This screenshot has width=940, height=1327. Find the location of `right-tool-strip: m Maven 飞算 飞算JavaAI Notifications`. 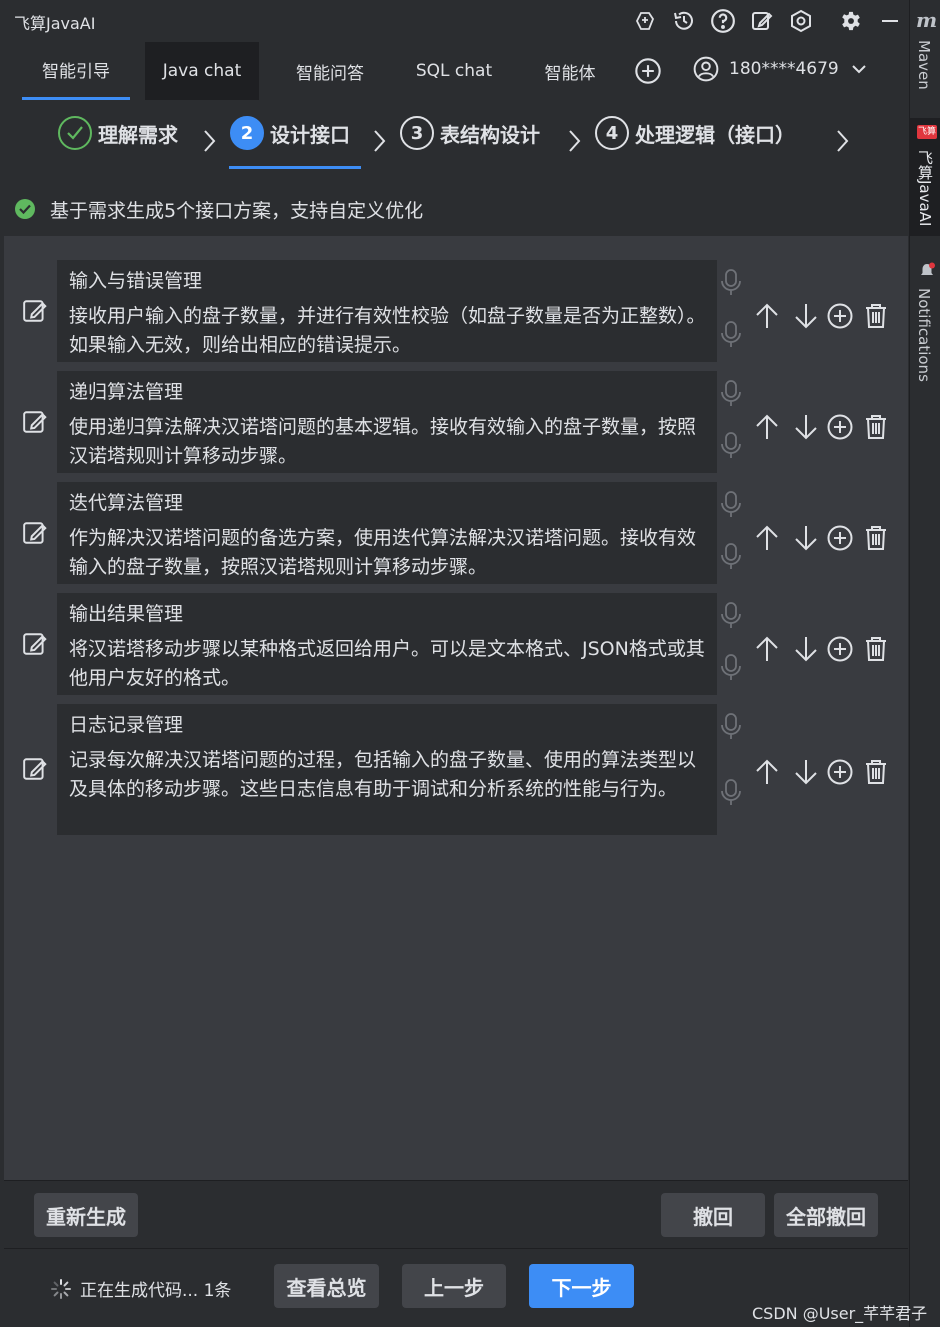

right-tool-strip: m Maven 飞算 飞算JavaAI Notifications is located at coordinates (924, 663).